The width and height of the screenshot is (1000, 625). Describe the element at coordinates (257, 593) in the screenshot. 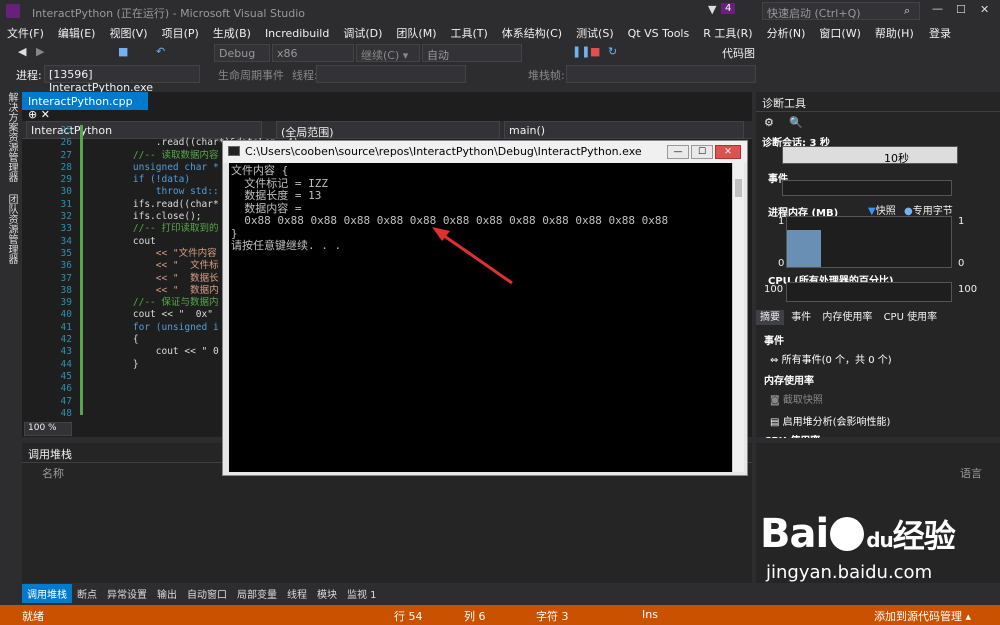

I see `tab-locals: 局部变量` at that location.